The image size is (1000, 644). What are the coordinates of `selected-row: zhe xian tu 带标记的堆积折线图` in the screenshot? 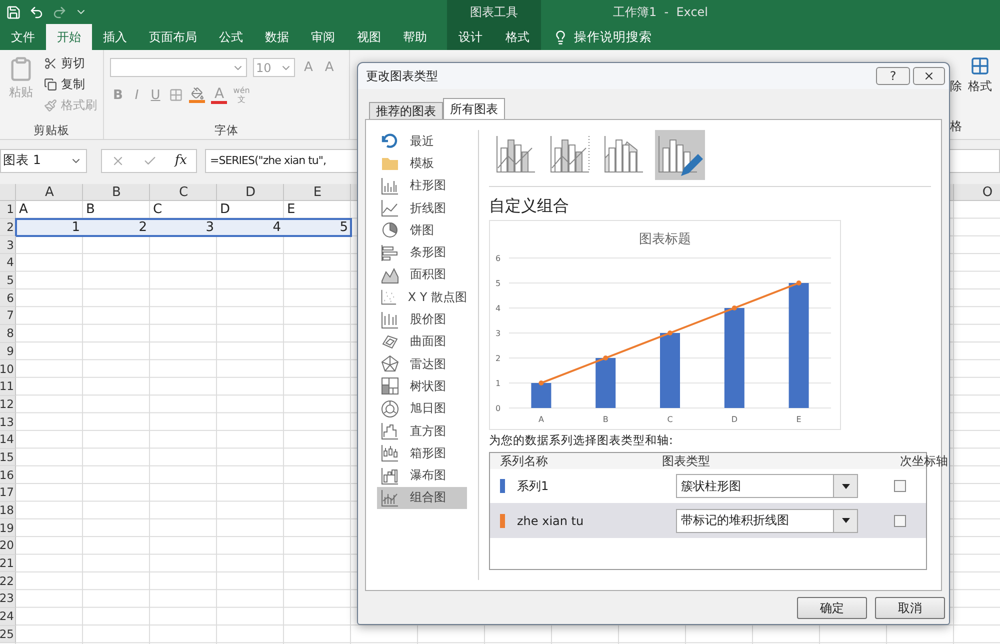 It's located at (708, 520).